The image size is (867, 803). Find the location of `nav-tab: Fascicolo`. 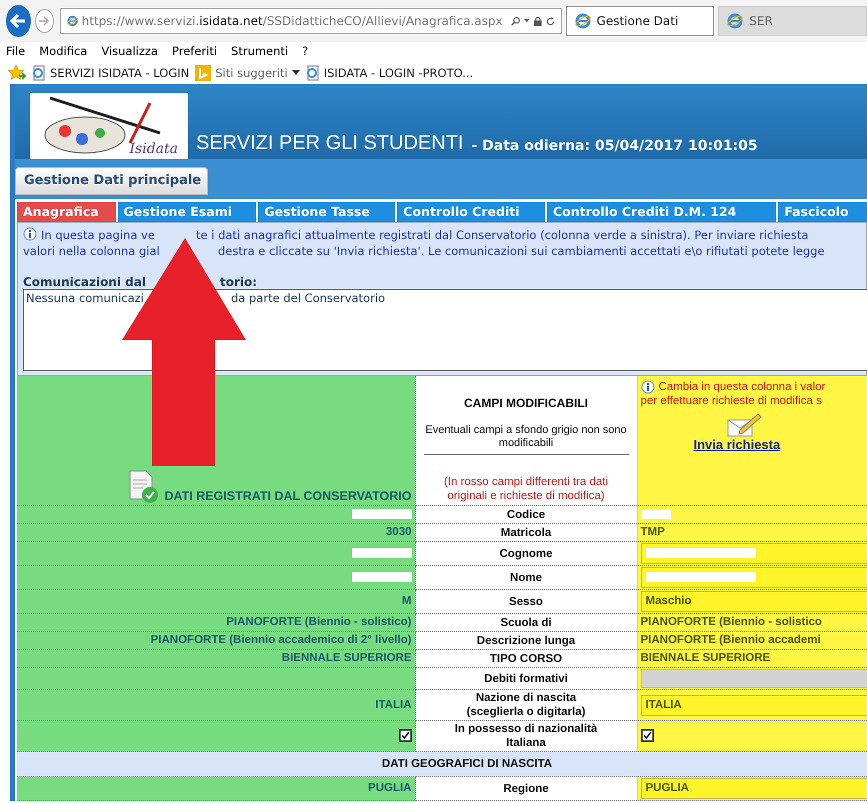

nav-tab: Fascicolo is located at coordinates (822, 212).